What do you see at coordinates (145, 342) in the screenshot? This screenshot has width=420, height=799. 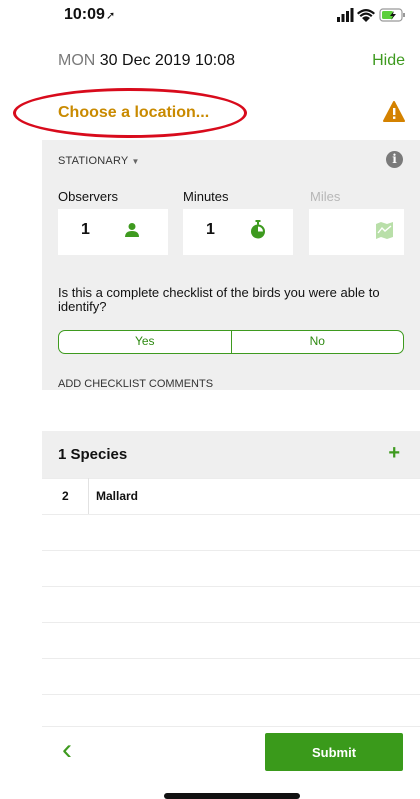 I see `complete-yes-button: Yes` at bounding box center [145, 342].